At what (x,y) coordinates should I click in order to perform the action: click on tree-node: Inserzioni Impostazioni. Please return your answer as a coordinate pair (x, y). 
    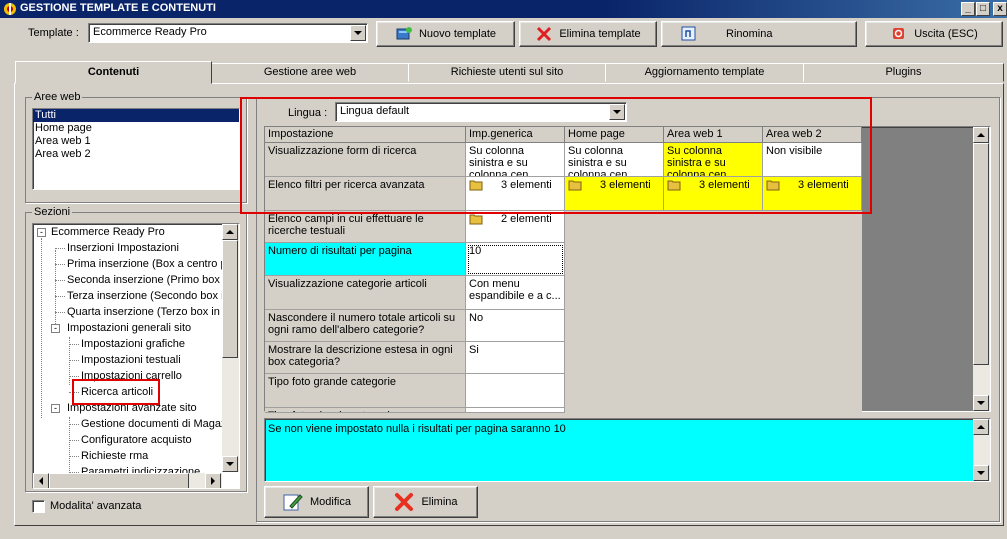
    Looking at the image, I should click on (123, 248).